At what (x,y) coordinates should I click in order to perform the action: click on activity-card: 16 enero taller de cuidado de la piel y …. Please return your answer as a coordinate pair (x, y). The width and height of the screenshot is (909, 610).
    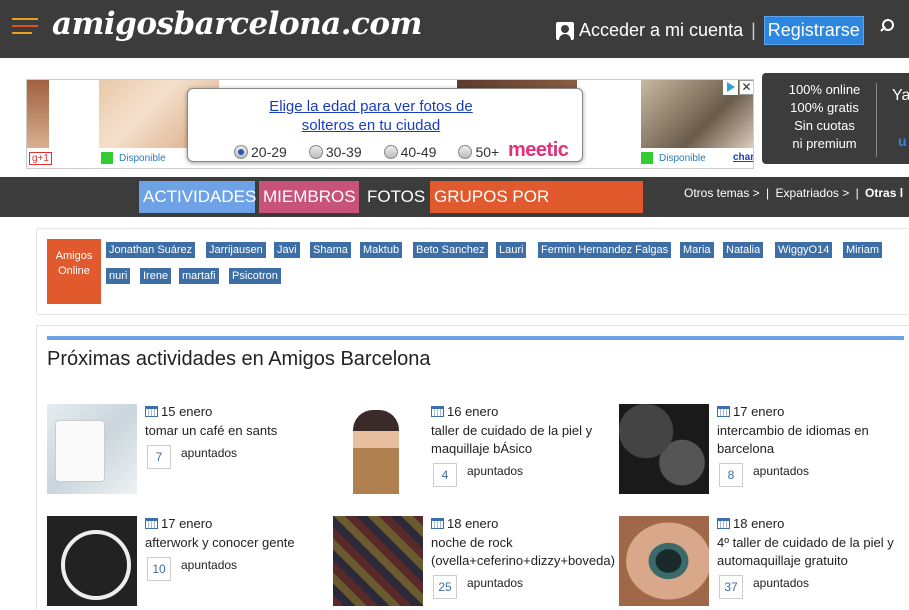
    Looking at the image, I should click on (473, 449).